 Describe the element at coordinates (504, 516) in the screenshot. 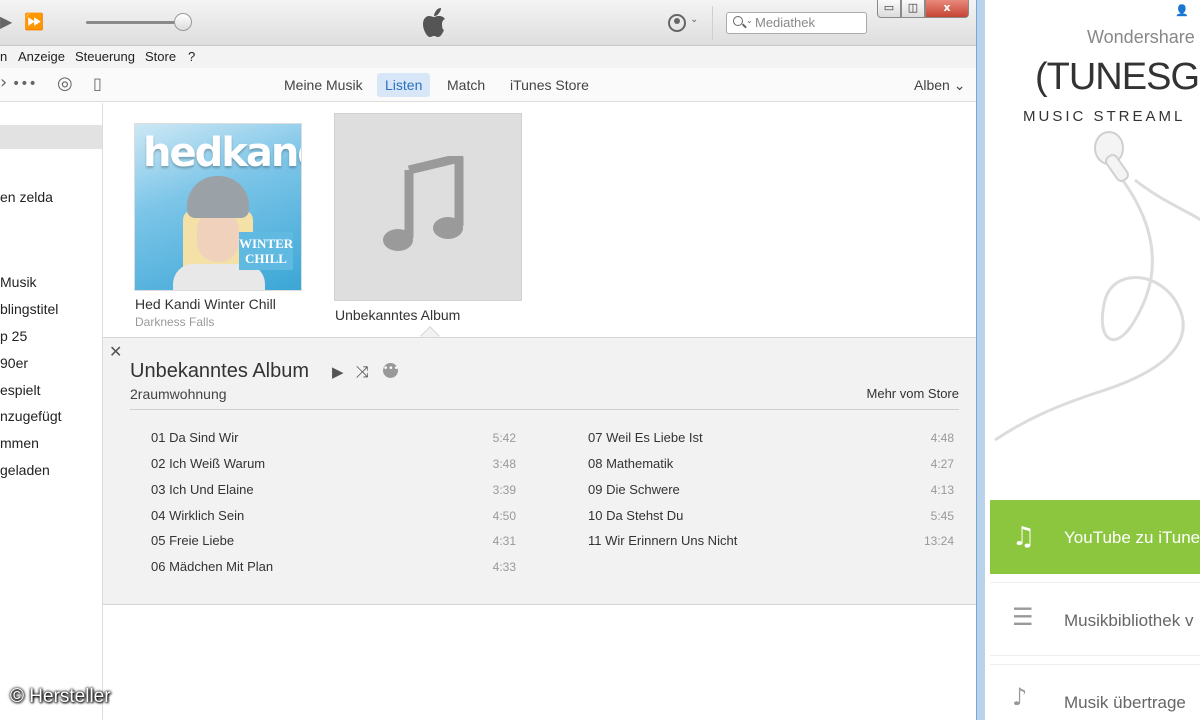

I see `track-duration: 4:50` at that location.